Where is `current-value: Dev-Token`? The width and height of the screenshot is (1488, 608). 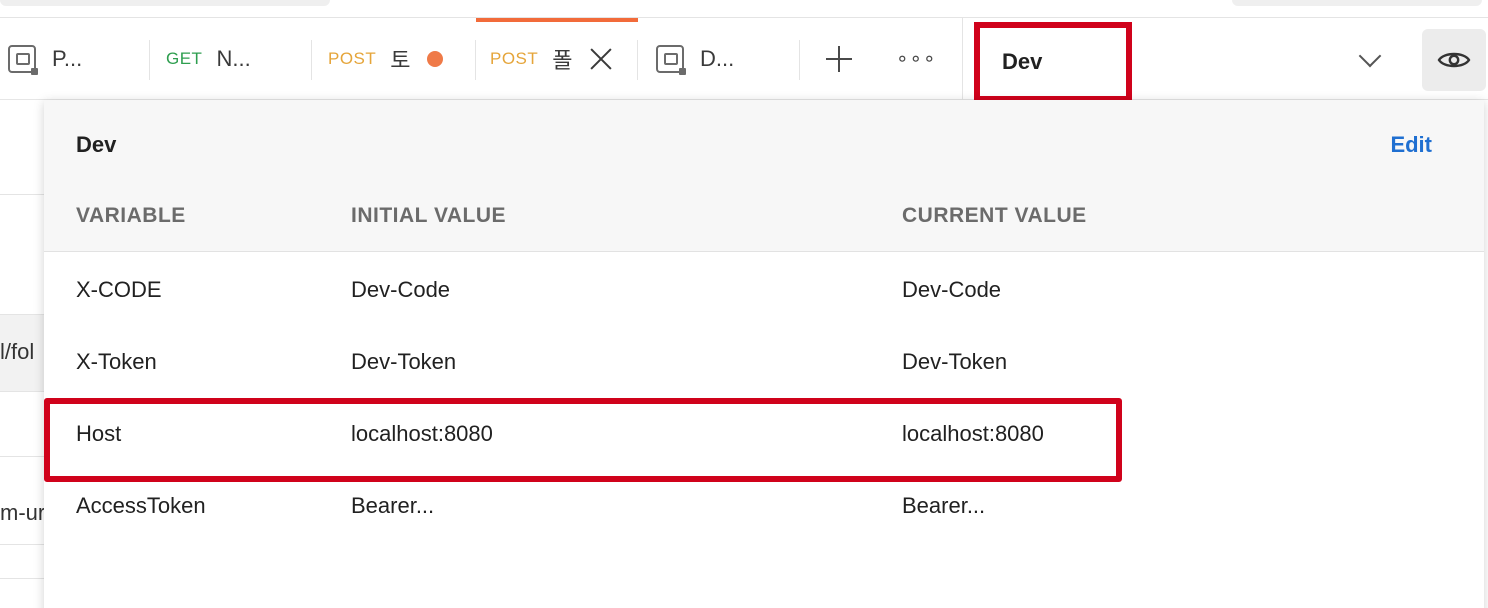 current-value: Dev-Token is located at coordinates (955, 361).